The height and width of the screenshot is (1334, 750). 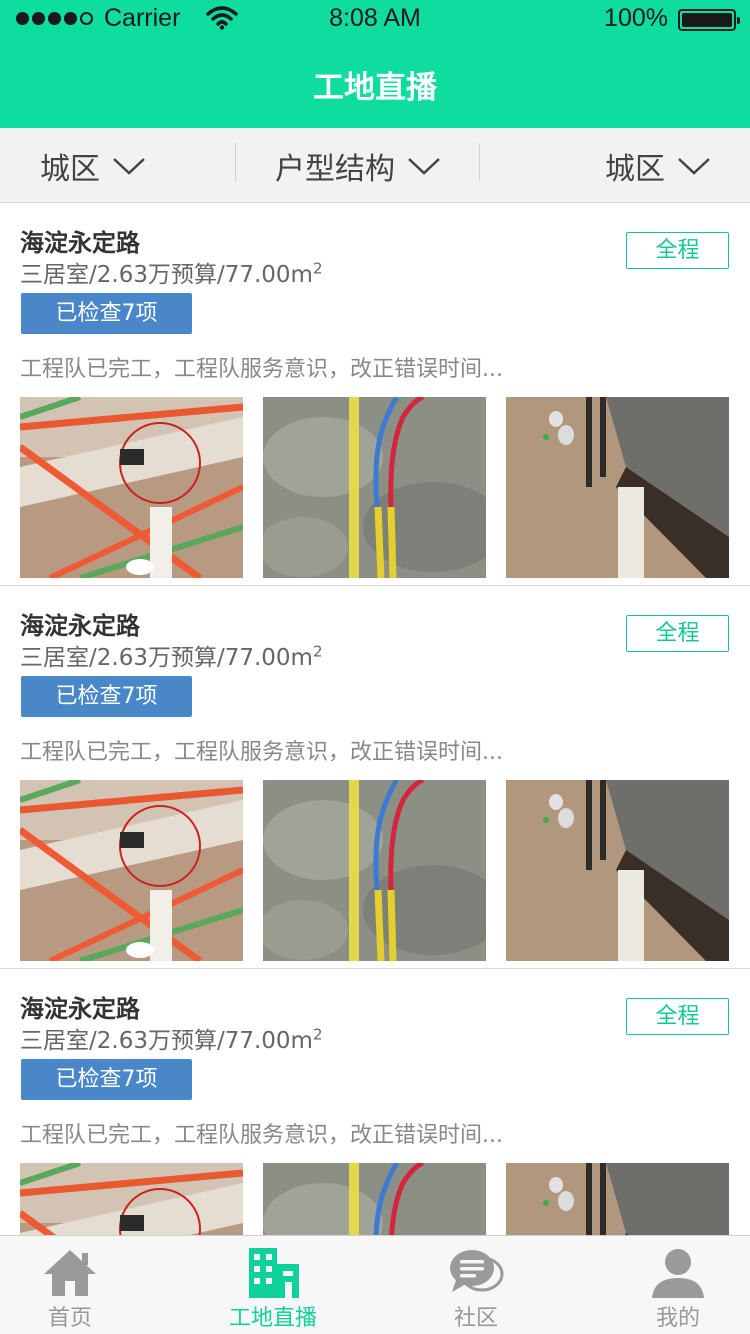 What do you see at coordinates (375, 1284) in the screenshot?
I see `tab-bar: 首页 工地直播 社区 我的` at bounding box center [375, 1284].